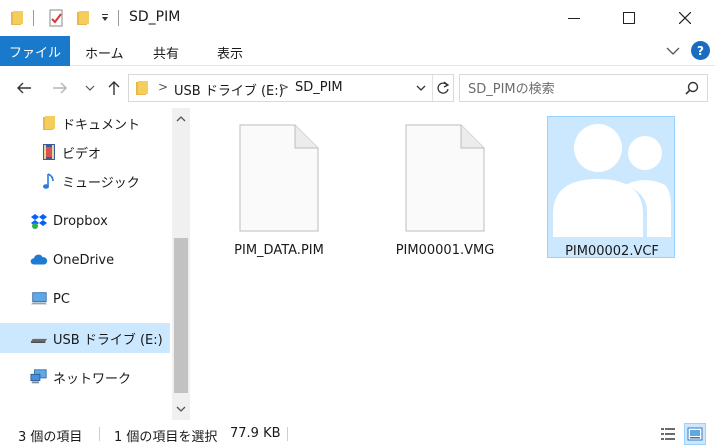 The height and width of the screenshot is (448, 715). I want to click on customize-toolbar-icon, so click(105, 18).